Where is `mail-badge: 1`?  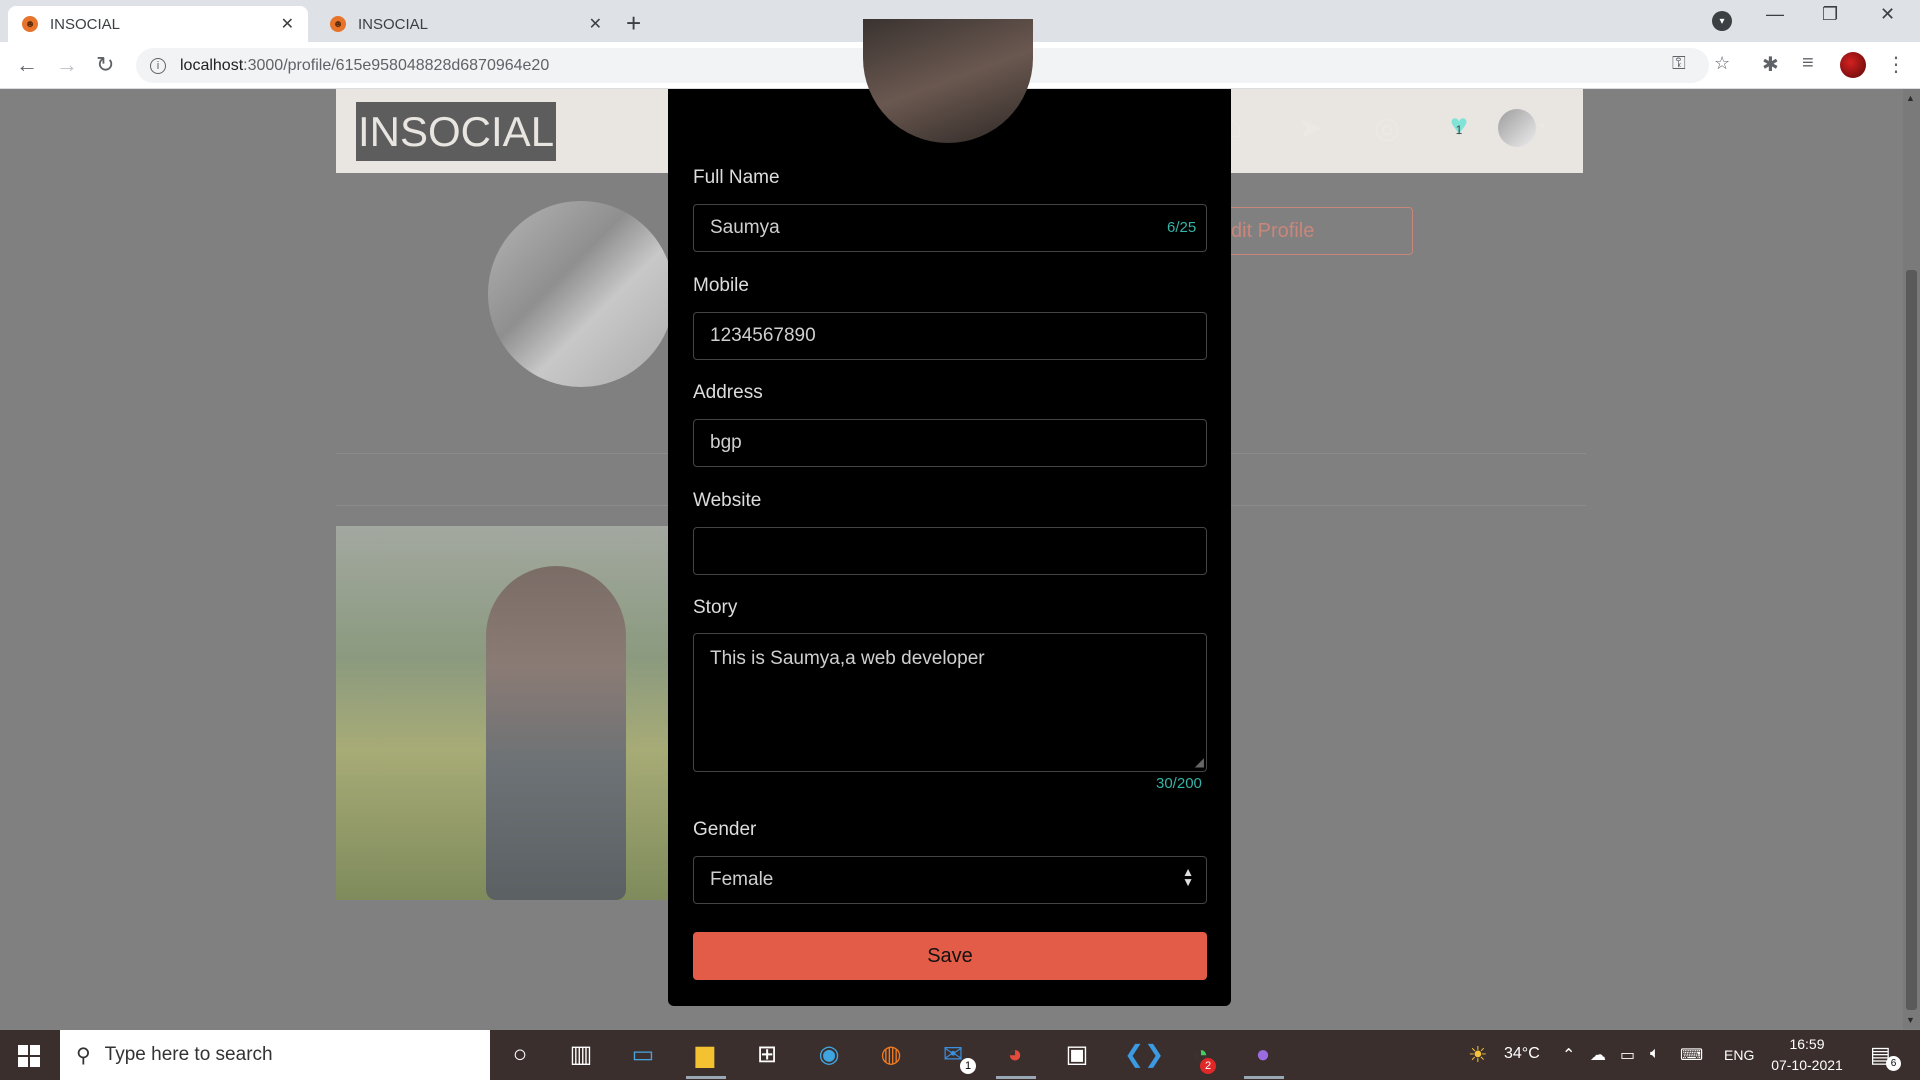
mail-badge: 1 is located at coordinates (968, 1066).